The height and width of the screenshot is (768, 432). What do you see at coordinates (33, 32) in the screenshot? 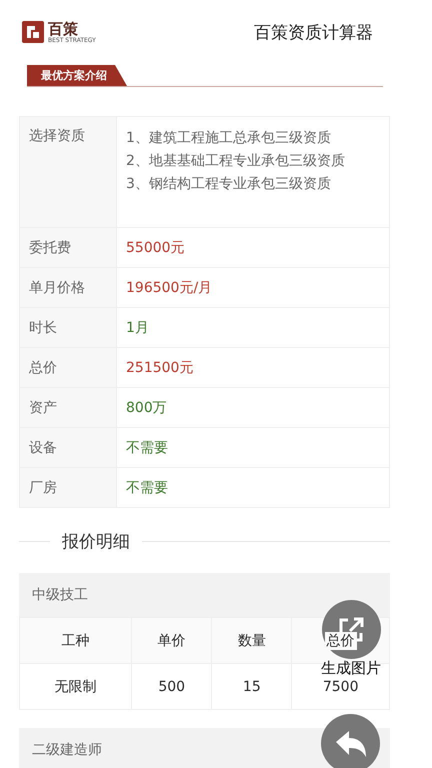
I see `logo-icon` at bounding box center [33, 32].